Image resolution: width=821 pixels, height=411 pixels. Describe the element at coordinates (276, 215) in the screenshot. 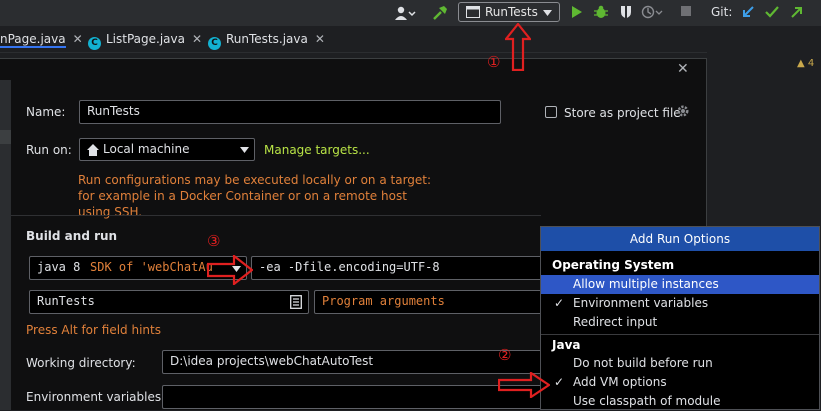

I see `section-divider` at that location.